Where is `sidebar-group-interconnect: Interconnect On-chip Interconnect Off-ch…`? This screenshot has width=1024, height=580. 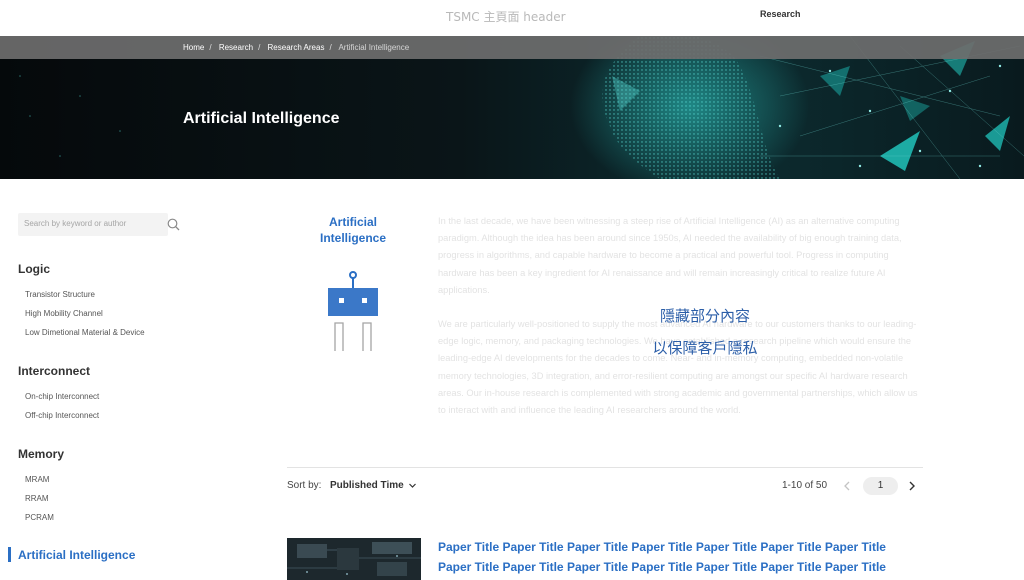 sidebar-group-interconnect: Interconnect On-chip Interconnect Off-ch… is located at coordinates (58, 392).